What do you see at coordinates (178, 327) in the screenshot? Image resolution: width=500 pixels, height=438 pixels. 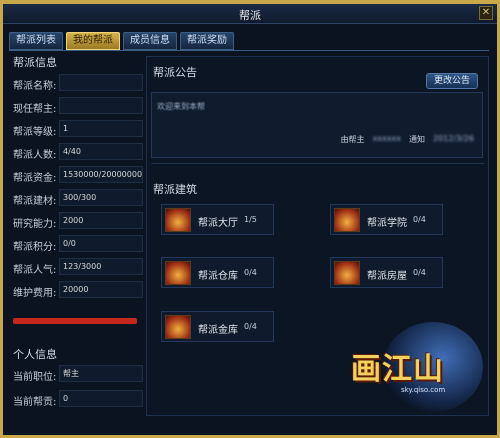 I see `treasury-icon` at bounding box center [178, 327].